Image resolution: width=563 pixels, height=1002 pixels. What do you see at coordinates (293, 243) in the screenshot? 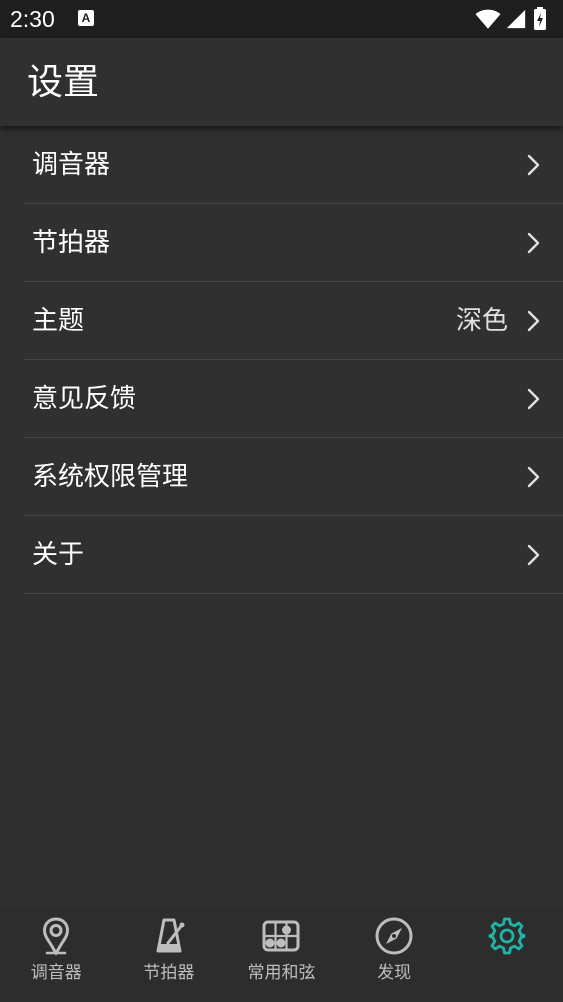
I see `settings-item-metronome: 节拍器` at bounding box center [293, 243].